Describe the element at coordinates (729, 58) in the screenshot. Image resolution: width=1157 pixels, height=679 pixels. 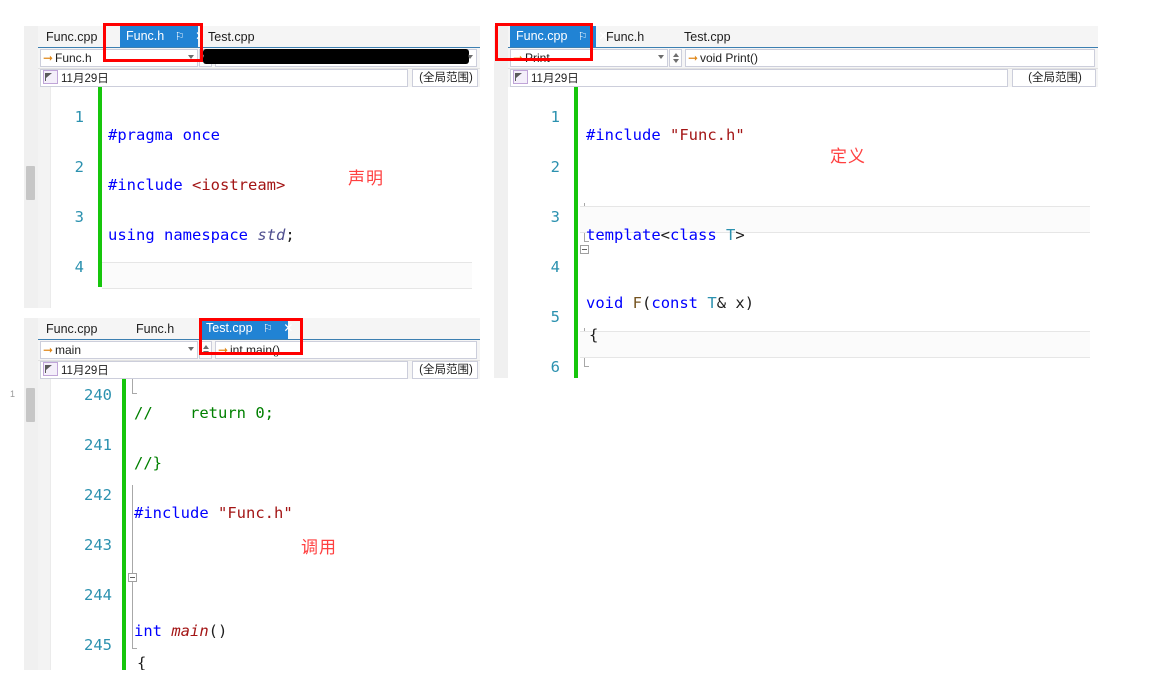
I see `combo-value: void Print()` at that location.